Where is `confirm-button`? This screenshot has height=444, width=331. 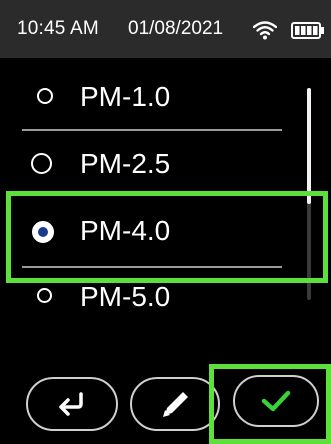
confirm-button is located at coordinates (276, 401).